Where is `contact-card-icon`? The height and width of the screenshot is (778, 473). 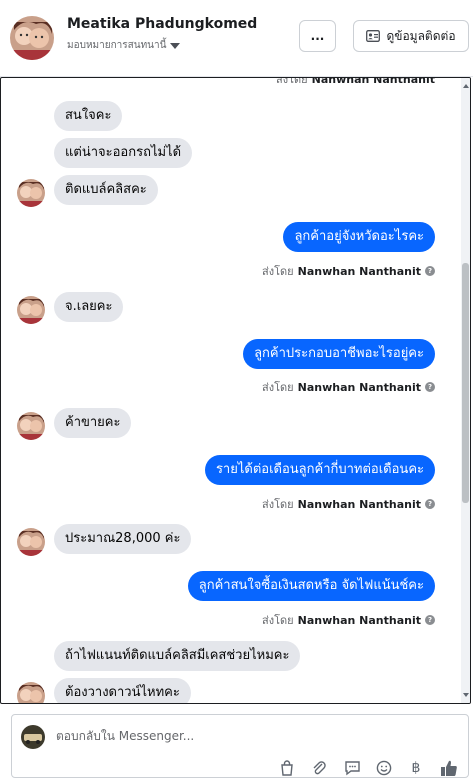
contact-card-icon is located at coordinates (373, 36).